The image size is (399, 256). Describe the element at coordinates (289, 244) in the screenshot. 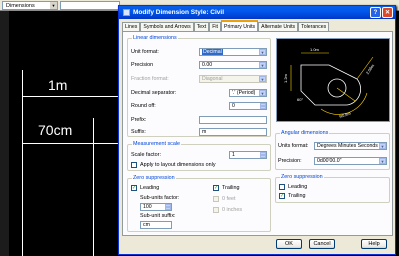

I see `ok-button: OK` at that location.